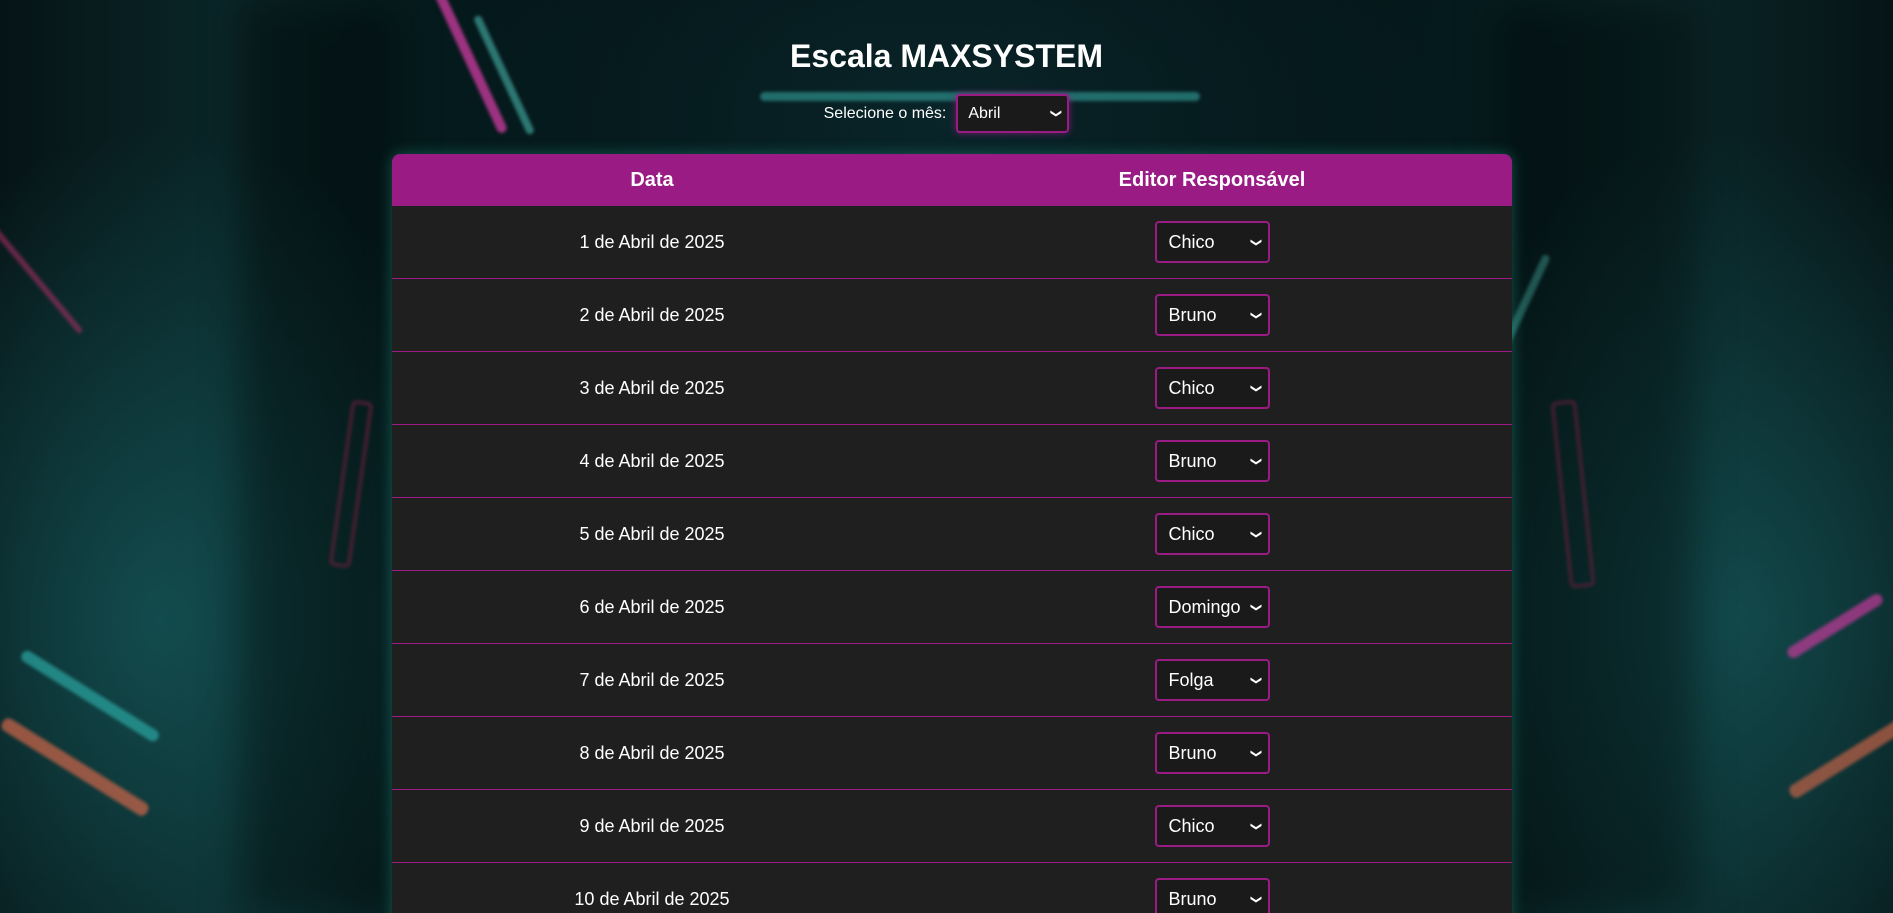 The width and height of the screenshot is (1893, 913). Describe the element at coordinates (952, 180) in the screenshot. I see `table-header: Data Editor Responsável` at that location.